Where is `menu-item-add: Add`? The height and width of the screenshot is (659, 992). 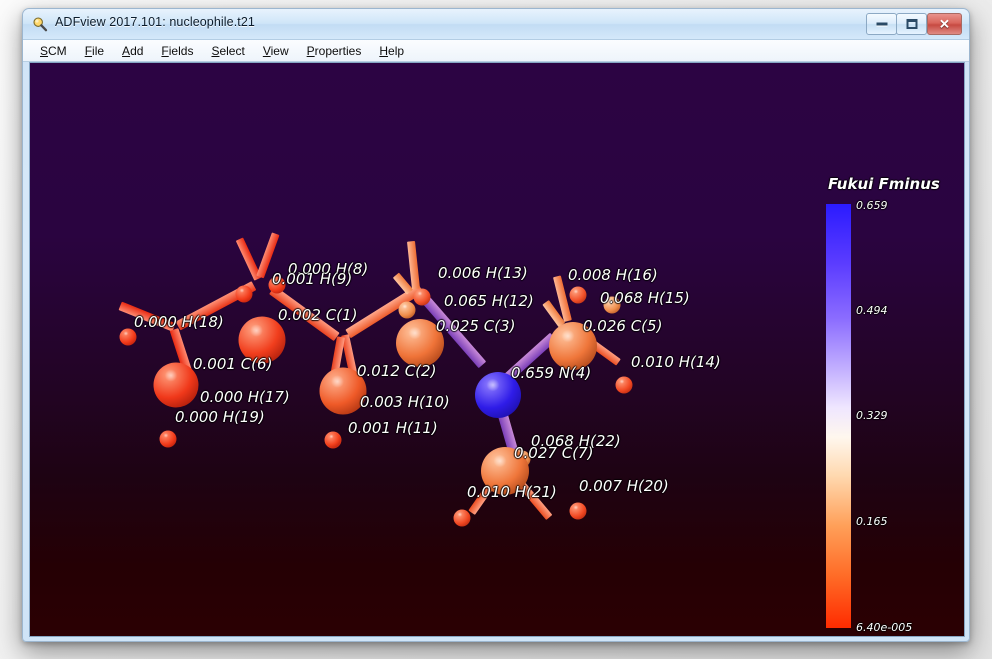
menu-item-add: Add is located at coordinates (132, 51).